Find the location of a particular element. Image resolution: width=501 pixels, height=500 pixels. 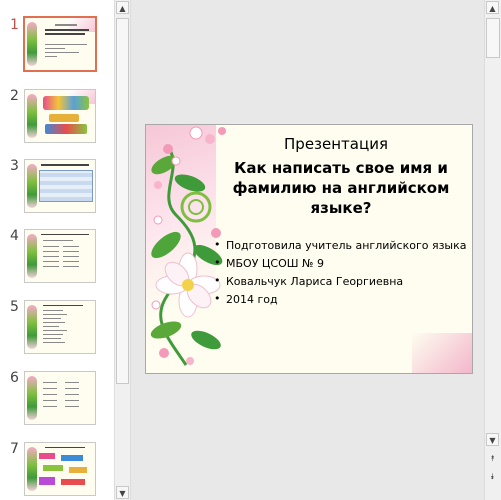

slide-number-4: 4 is located at coordinates (14, 236).